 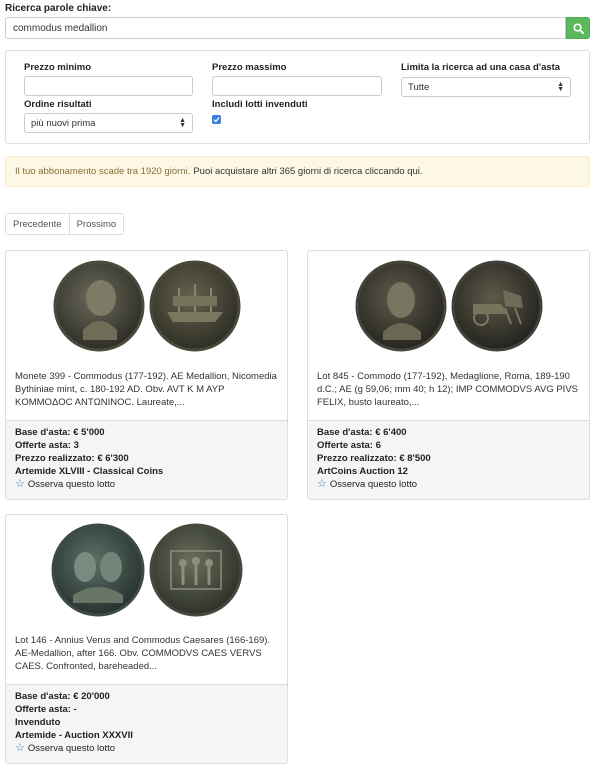 What do you see at coordinates (46, 709) in the screenshot?
I see `bid-count: Offerte asta: -` at bounding box center [46, 709].